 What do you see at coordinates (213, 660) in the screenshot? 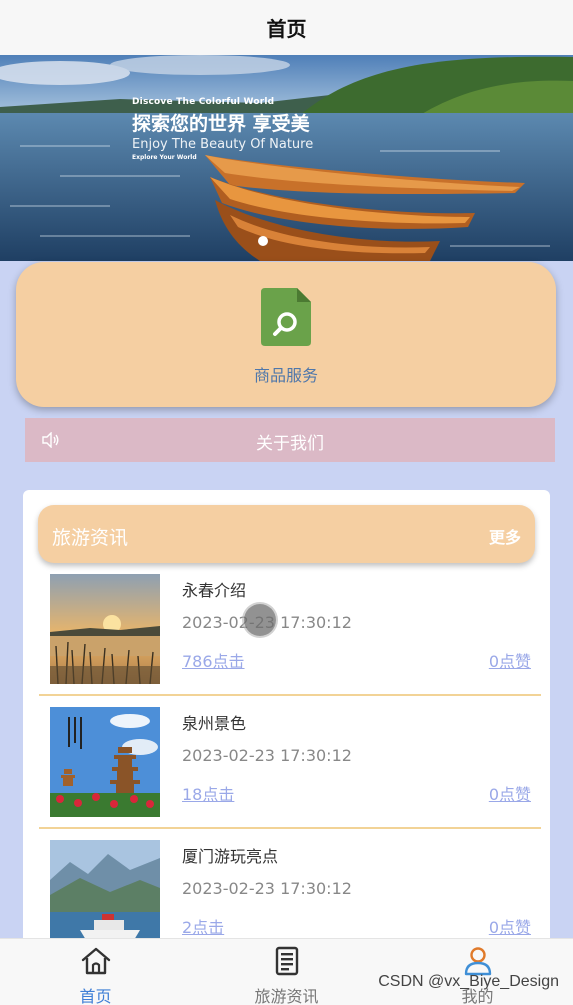
I see `news-item-clicks: 786点击` at bounding box center [213, 660].